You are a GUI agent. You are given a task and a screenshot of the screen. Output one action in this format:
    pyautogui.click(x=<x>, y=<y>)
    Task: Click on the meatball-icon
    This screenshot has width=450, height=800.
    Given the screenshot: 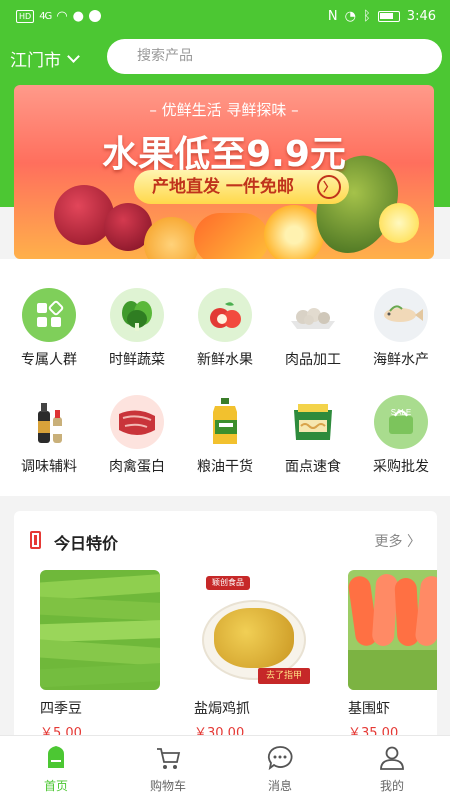 What is the action you would take?
    pyautogui.click(x=313, y=315)
    